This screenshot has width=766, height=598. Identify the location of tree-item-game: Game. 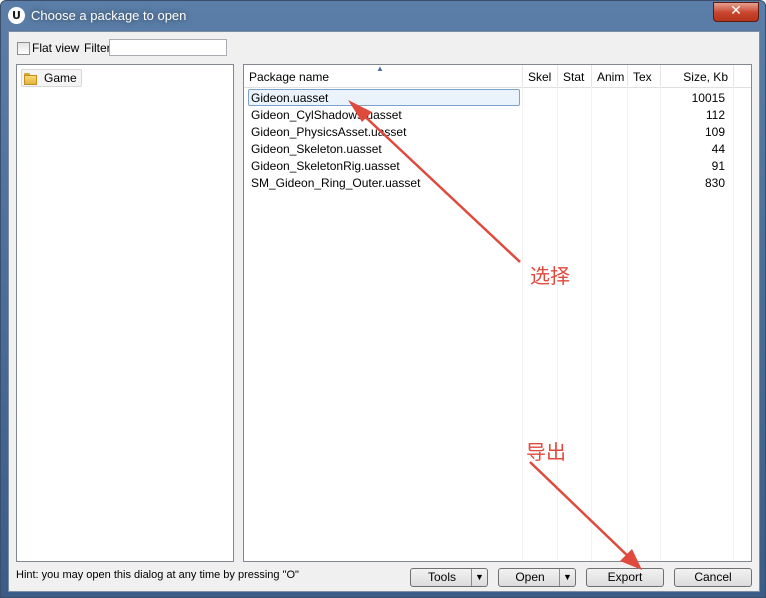
(51, 78).